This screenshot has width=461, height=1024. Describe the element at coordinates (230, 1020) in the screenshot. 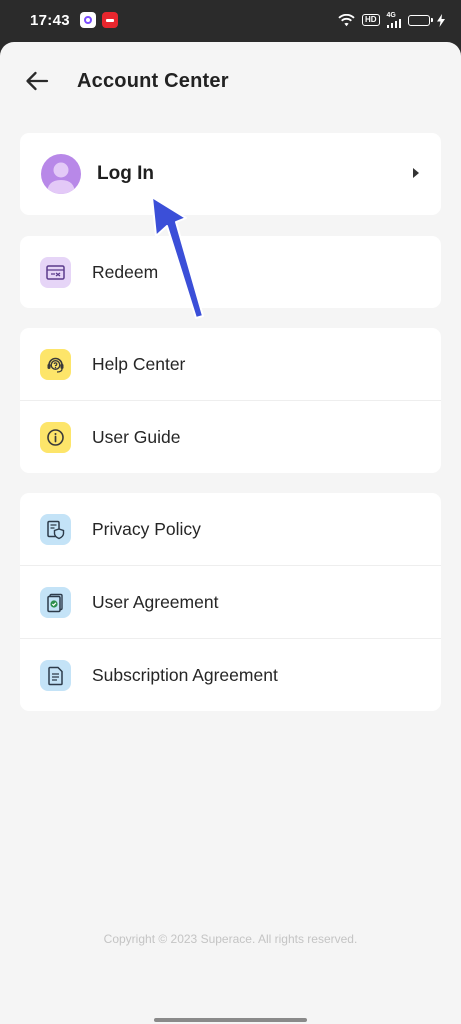

I see `home-indicator` at that location.